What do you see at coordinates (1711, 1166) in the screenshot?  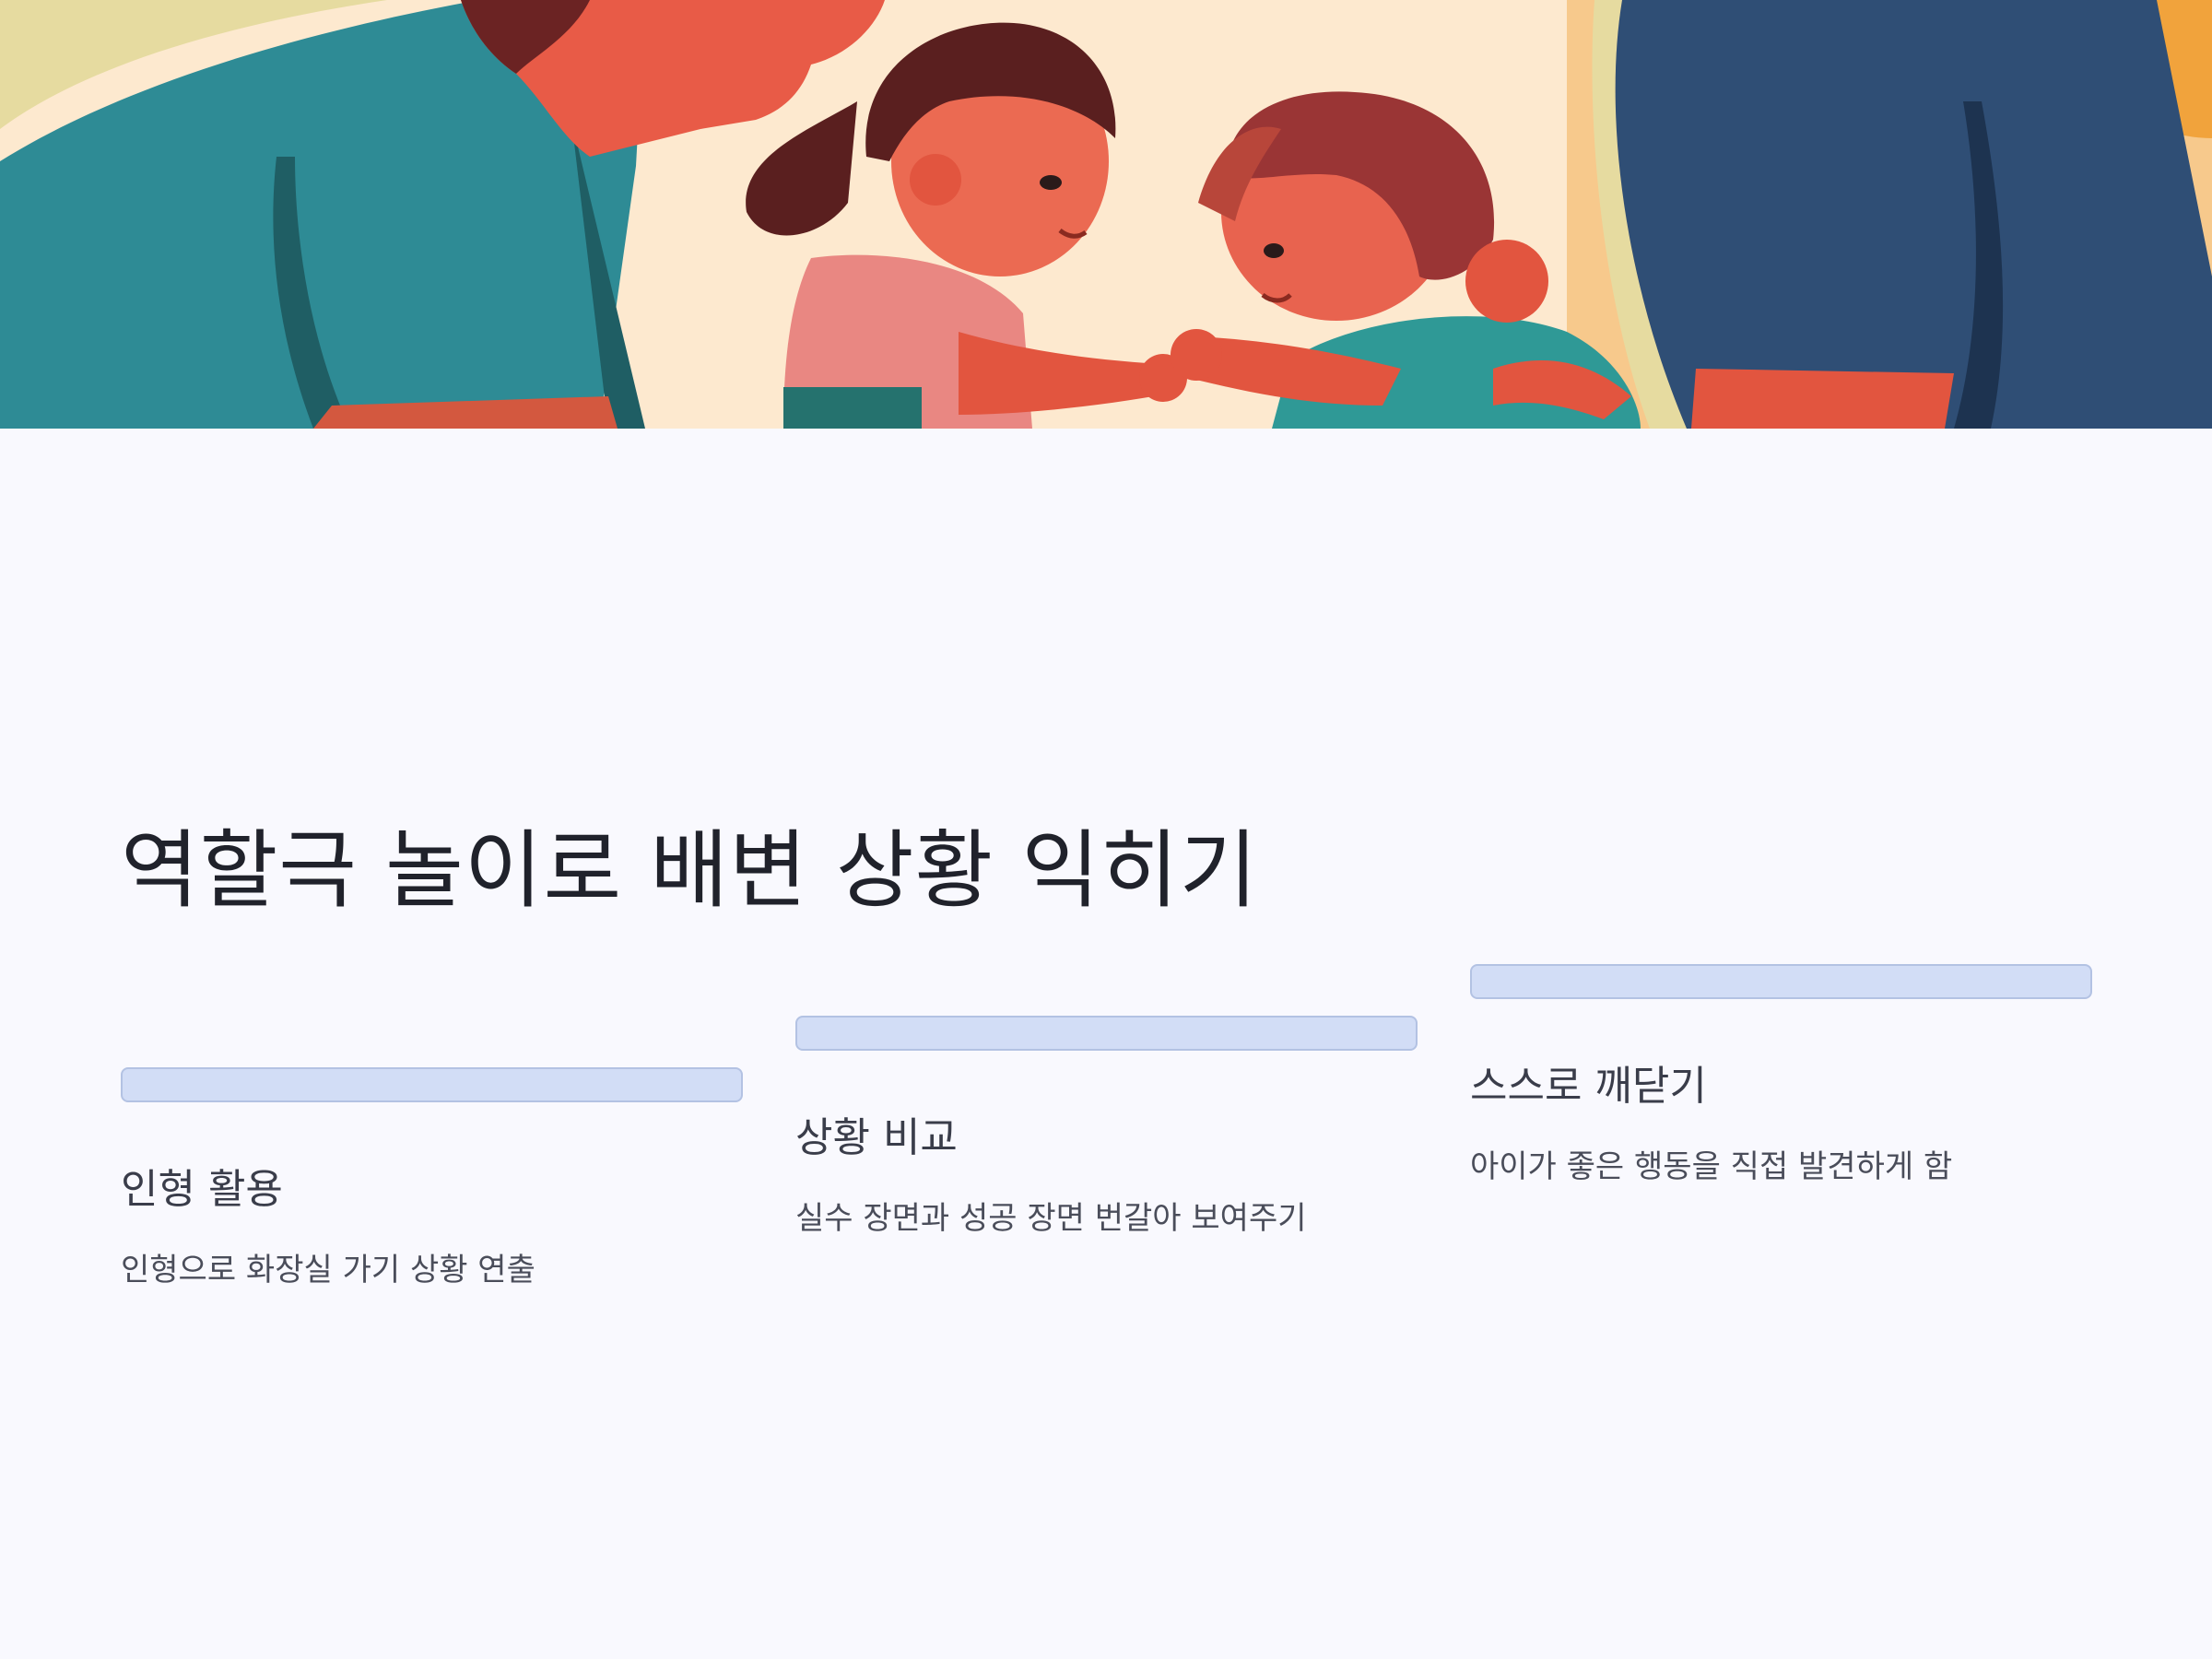 I see `step-description: 아이가 좋은 행동을 직접 발견하게 함` at bounding box center [1711, 1166].